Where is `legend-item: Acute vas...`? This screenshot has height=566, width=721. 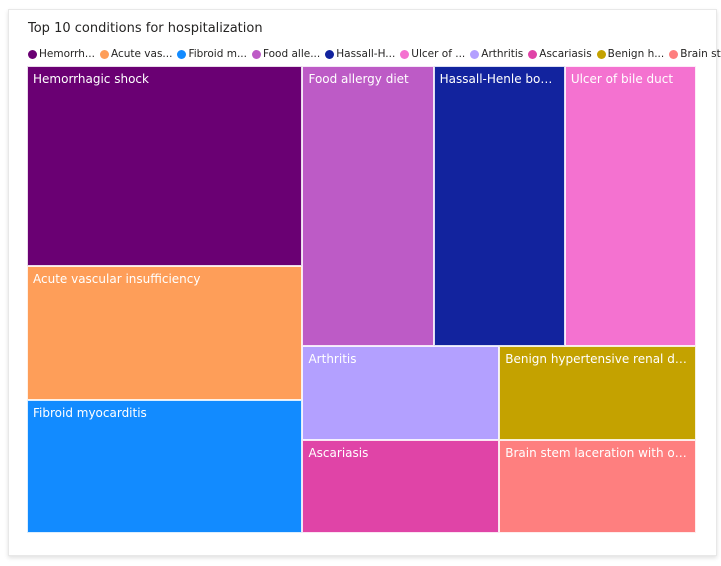 legend-item: Acute vas... is located at coordinates (136, 54).